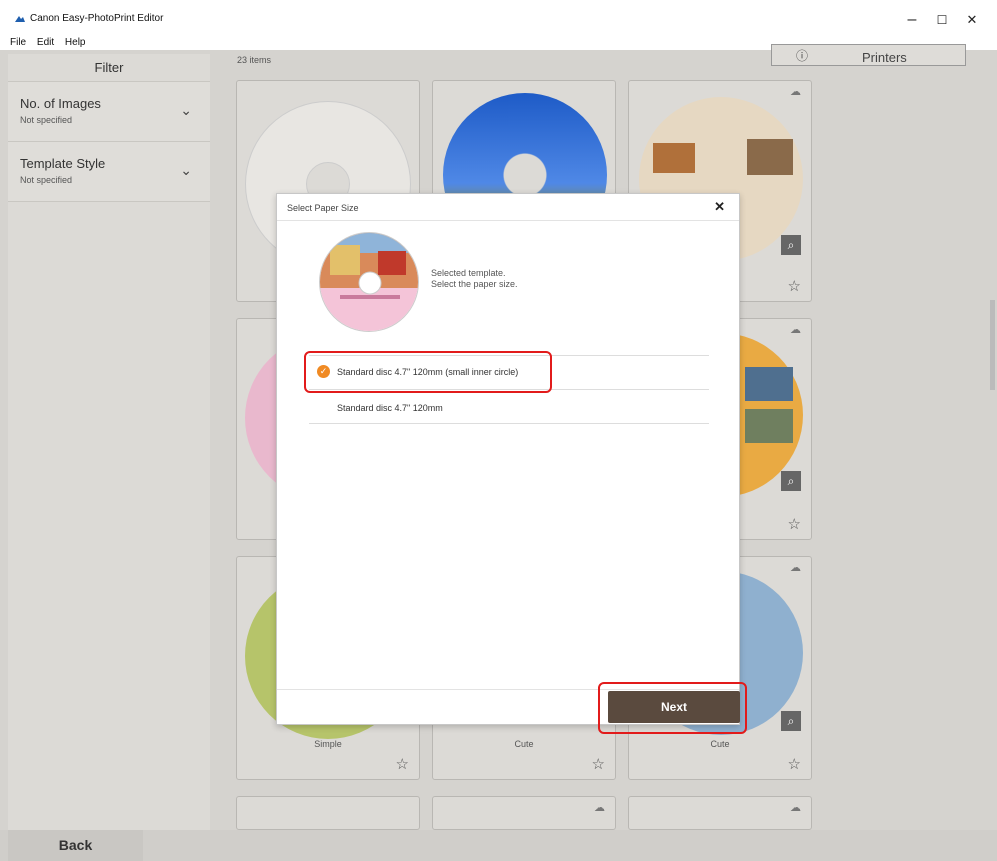 The width and height of the screenshot is (997, 861). Describe the element at coordinates (992, 345) in the screenshot. I see `vertical-scrollbar` at that location.